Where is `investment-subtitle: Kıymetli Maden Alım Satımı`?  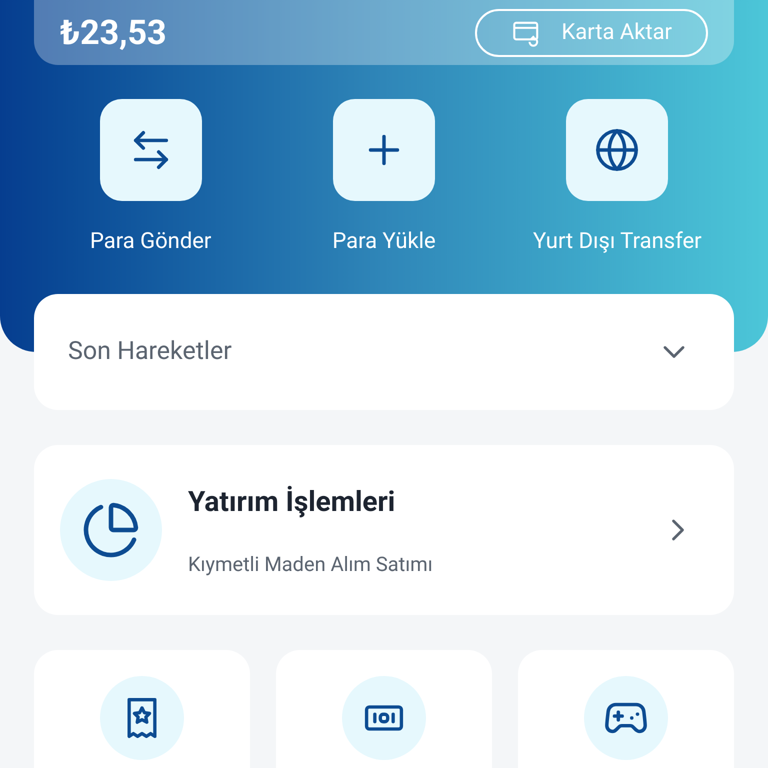
investment-subtitle: Kıymetli Maden Alım Satımı is located at coordinates (311, 564).